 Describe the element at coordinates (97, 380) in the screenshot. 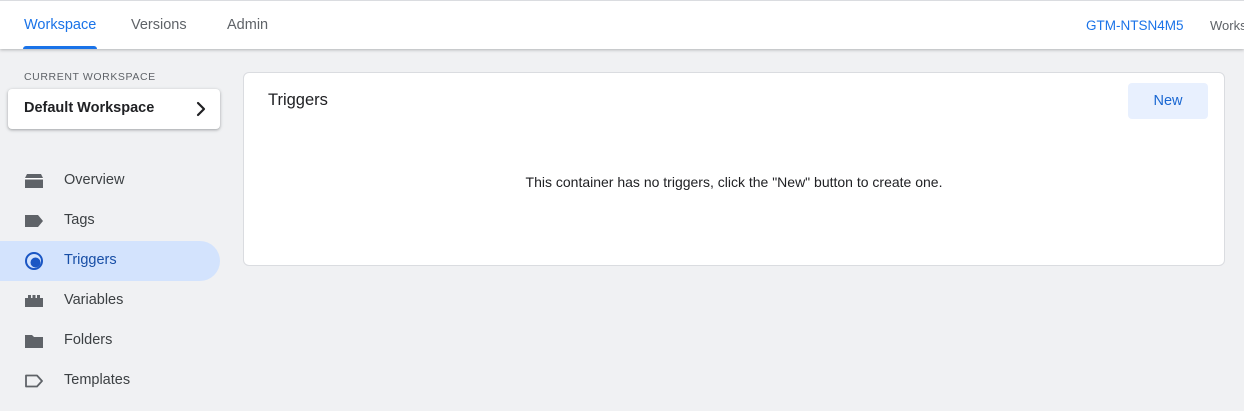

I see `sidebar-item-label: Templates` at that location.